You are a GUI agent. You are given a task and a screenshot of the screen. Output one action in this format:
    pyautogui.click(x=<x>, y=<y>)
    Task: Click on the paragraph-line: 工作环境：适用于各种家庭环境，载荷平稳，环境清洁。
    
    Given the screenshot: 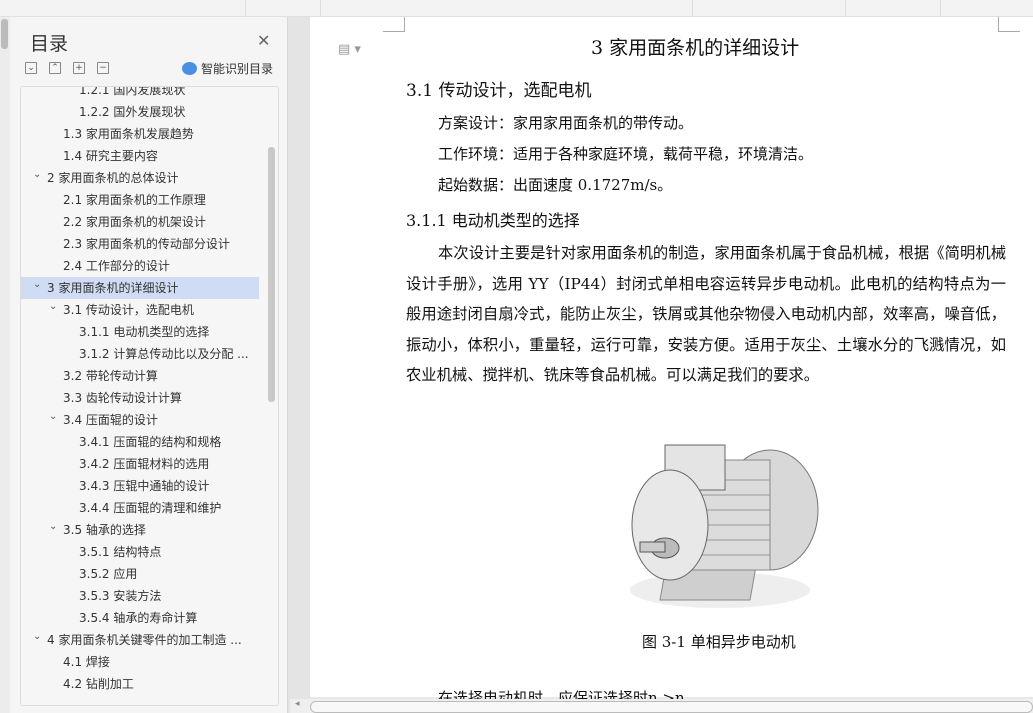 What is the action you would take?
    pyautogui.click(x=626, y=154)
    